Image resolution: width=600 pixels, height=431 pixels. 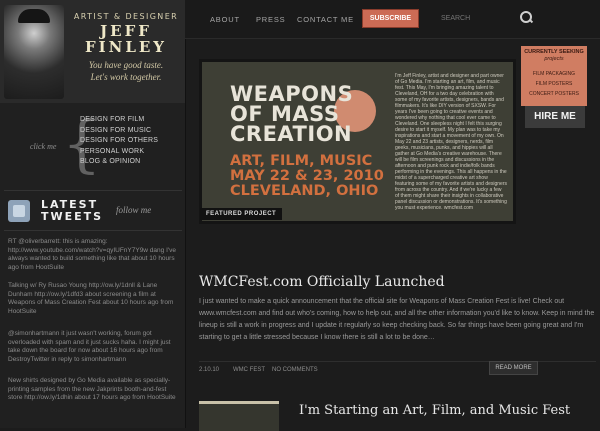 What do you see at coordinates (119, 120) in the screenshot?
I see `side-nav-item-film: DESIGN FOR FILM` at bounding box center [119, 120].